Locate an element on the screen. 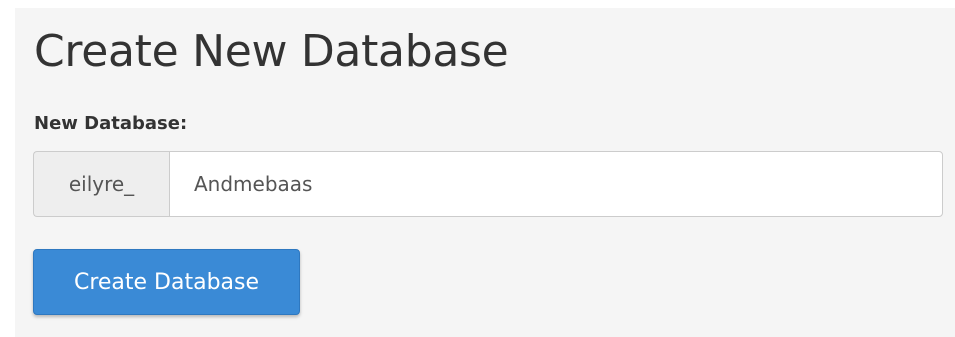 The width and height of the screenshot is (955, 337). page-title: Create New Database is located at coordinates (271, 51).